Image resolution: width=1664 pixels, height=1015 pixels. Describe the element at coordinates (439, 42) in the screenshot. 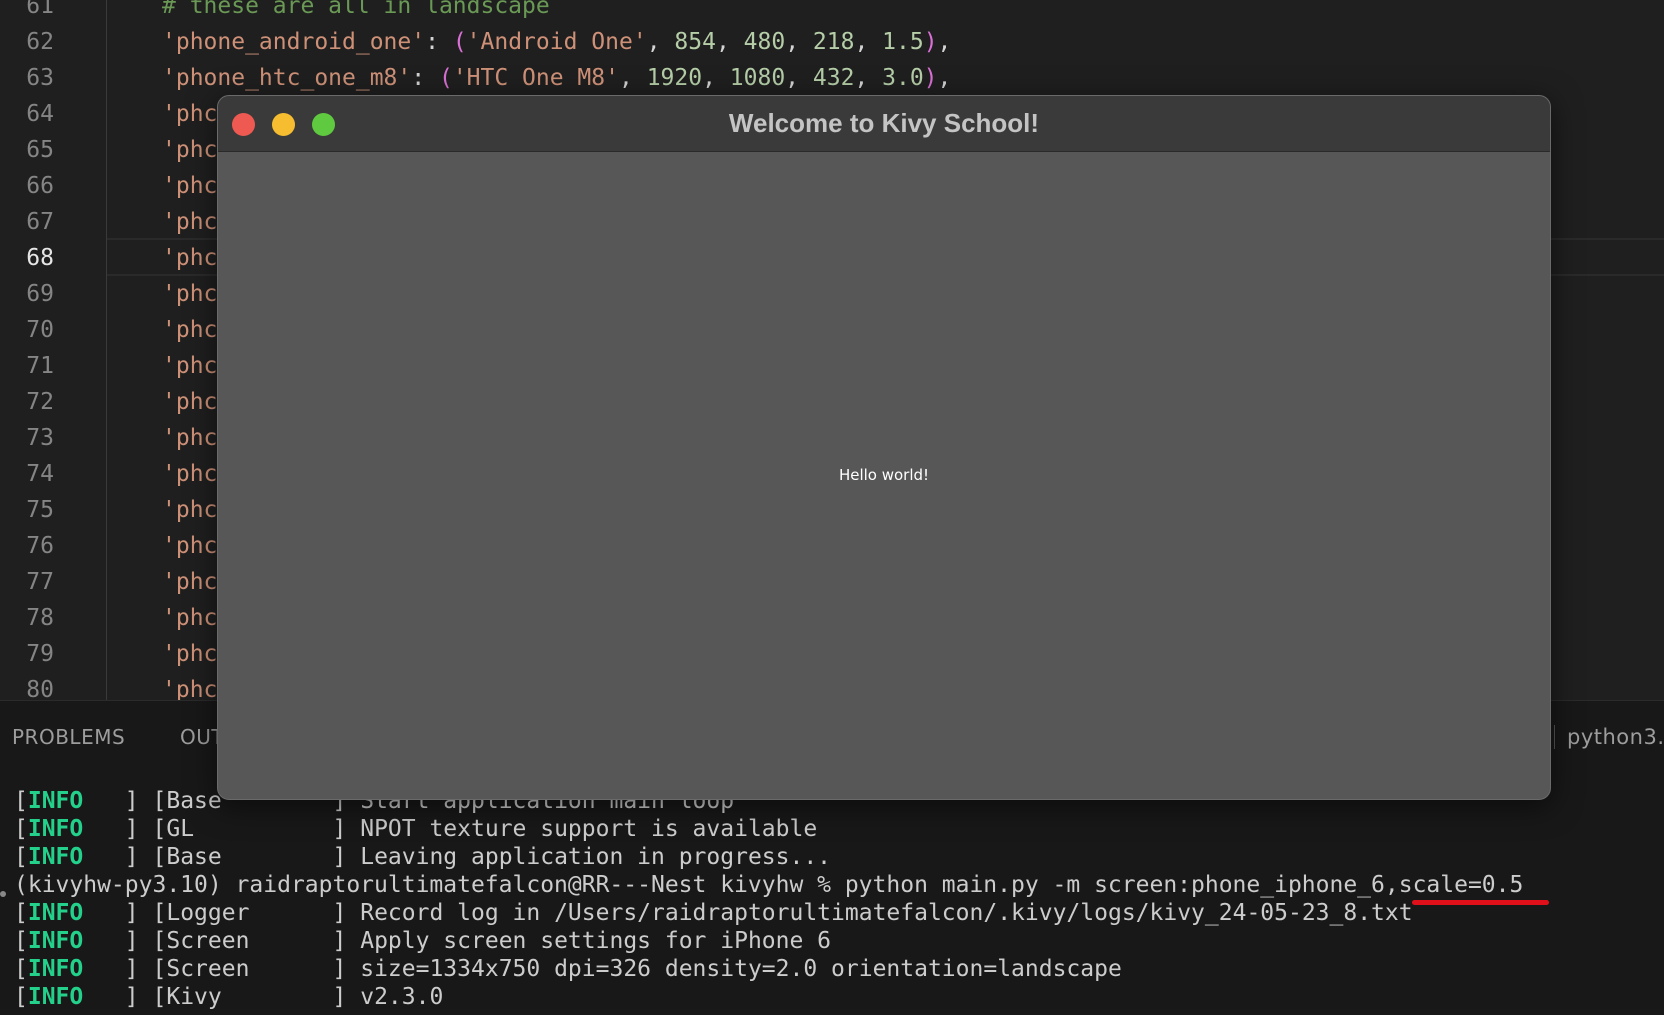

I see `code-punct: :` at that location.